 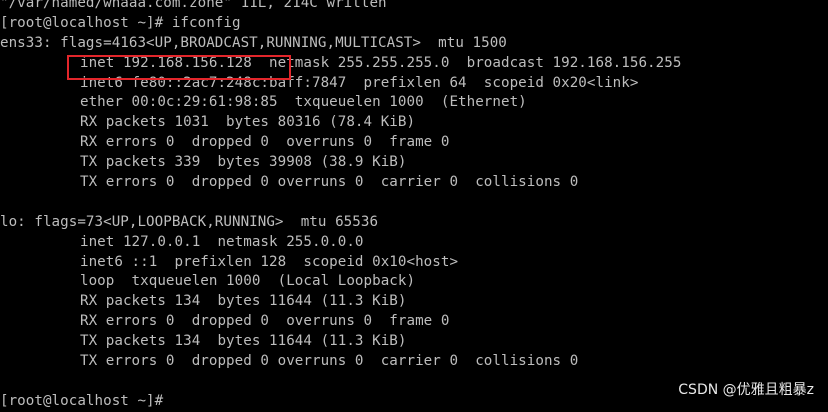 I want to click on terminal-line-lo-loop: loop txqueuelen 1000 (Local Loopback), so click(x=248, y=281).